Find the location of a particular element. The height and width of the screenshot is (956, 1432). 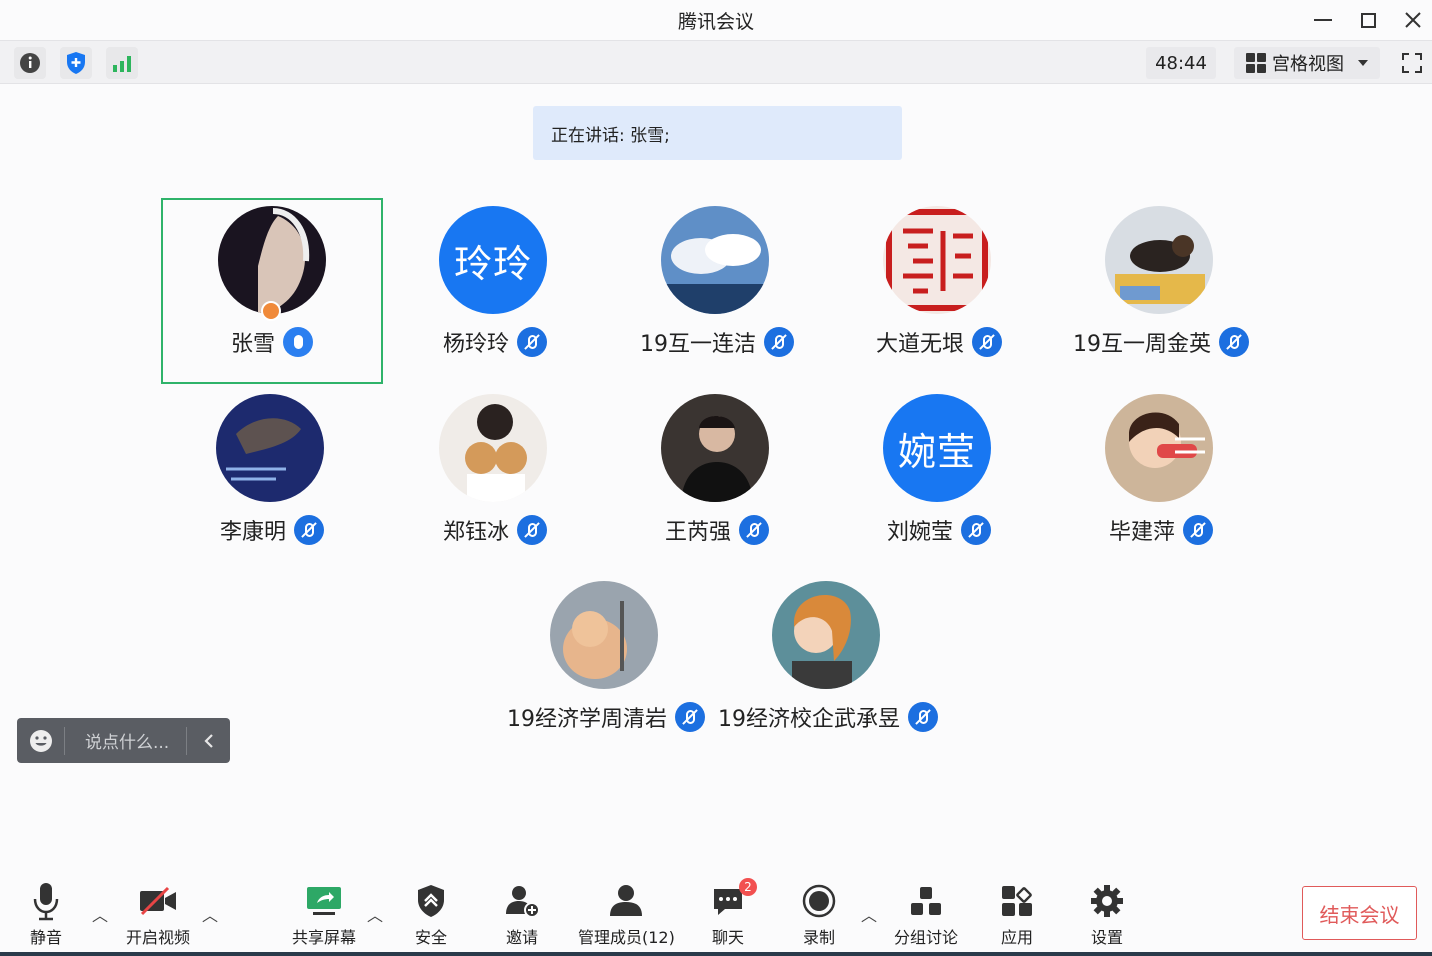

minimize-icon is located at coordinates (1323, 20).